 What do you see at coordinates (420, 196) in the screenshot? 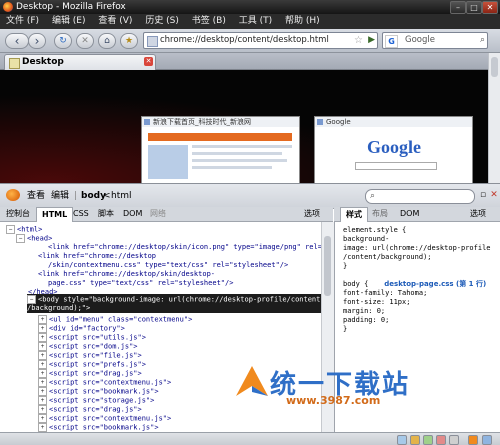
I see `devtools-search-input: ⌕` at bounding box center [420, 196].